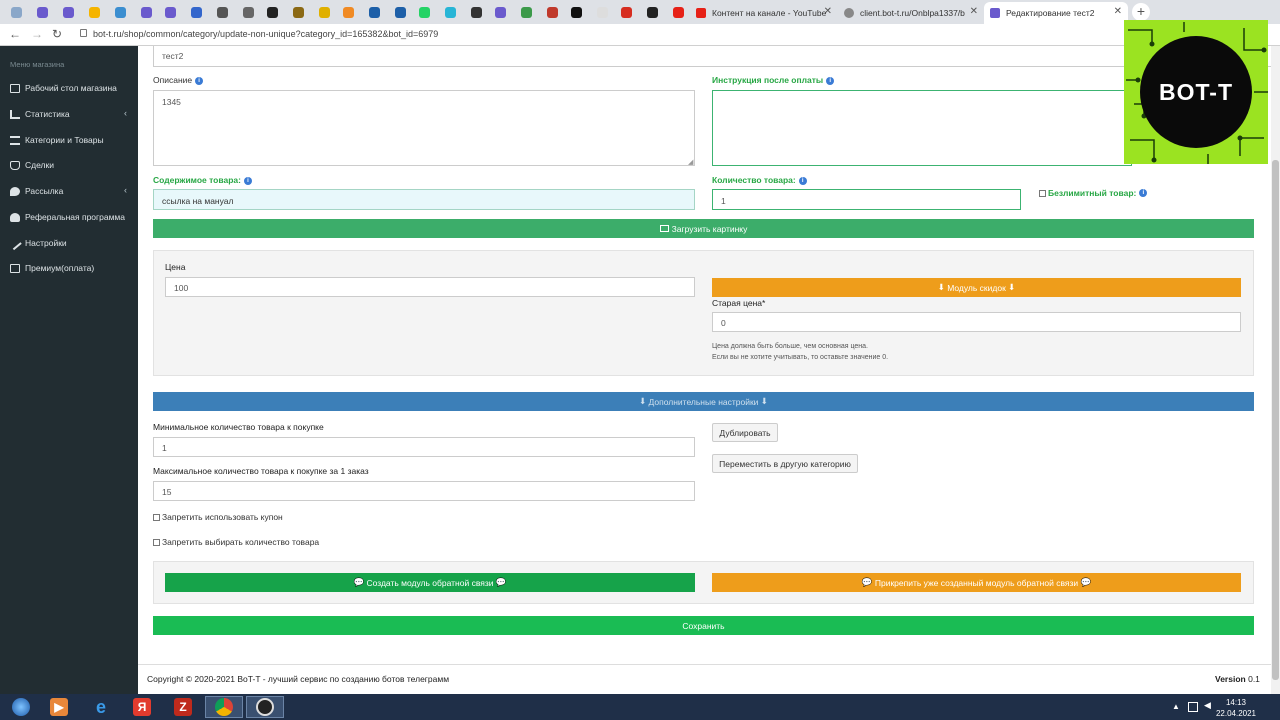 The width and height of the screenshot is (1280, 720). I want to click on unlimited-checkbox: Безлимитный товар: i, so click(1093, 193).